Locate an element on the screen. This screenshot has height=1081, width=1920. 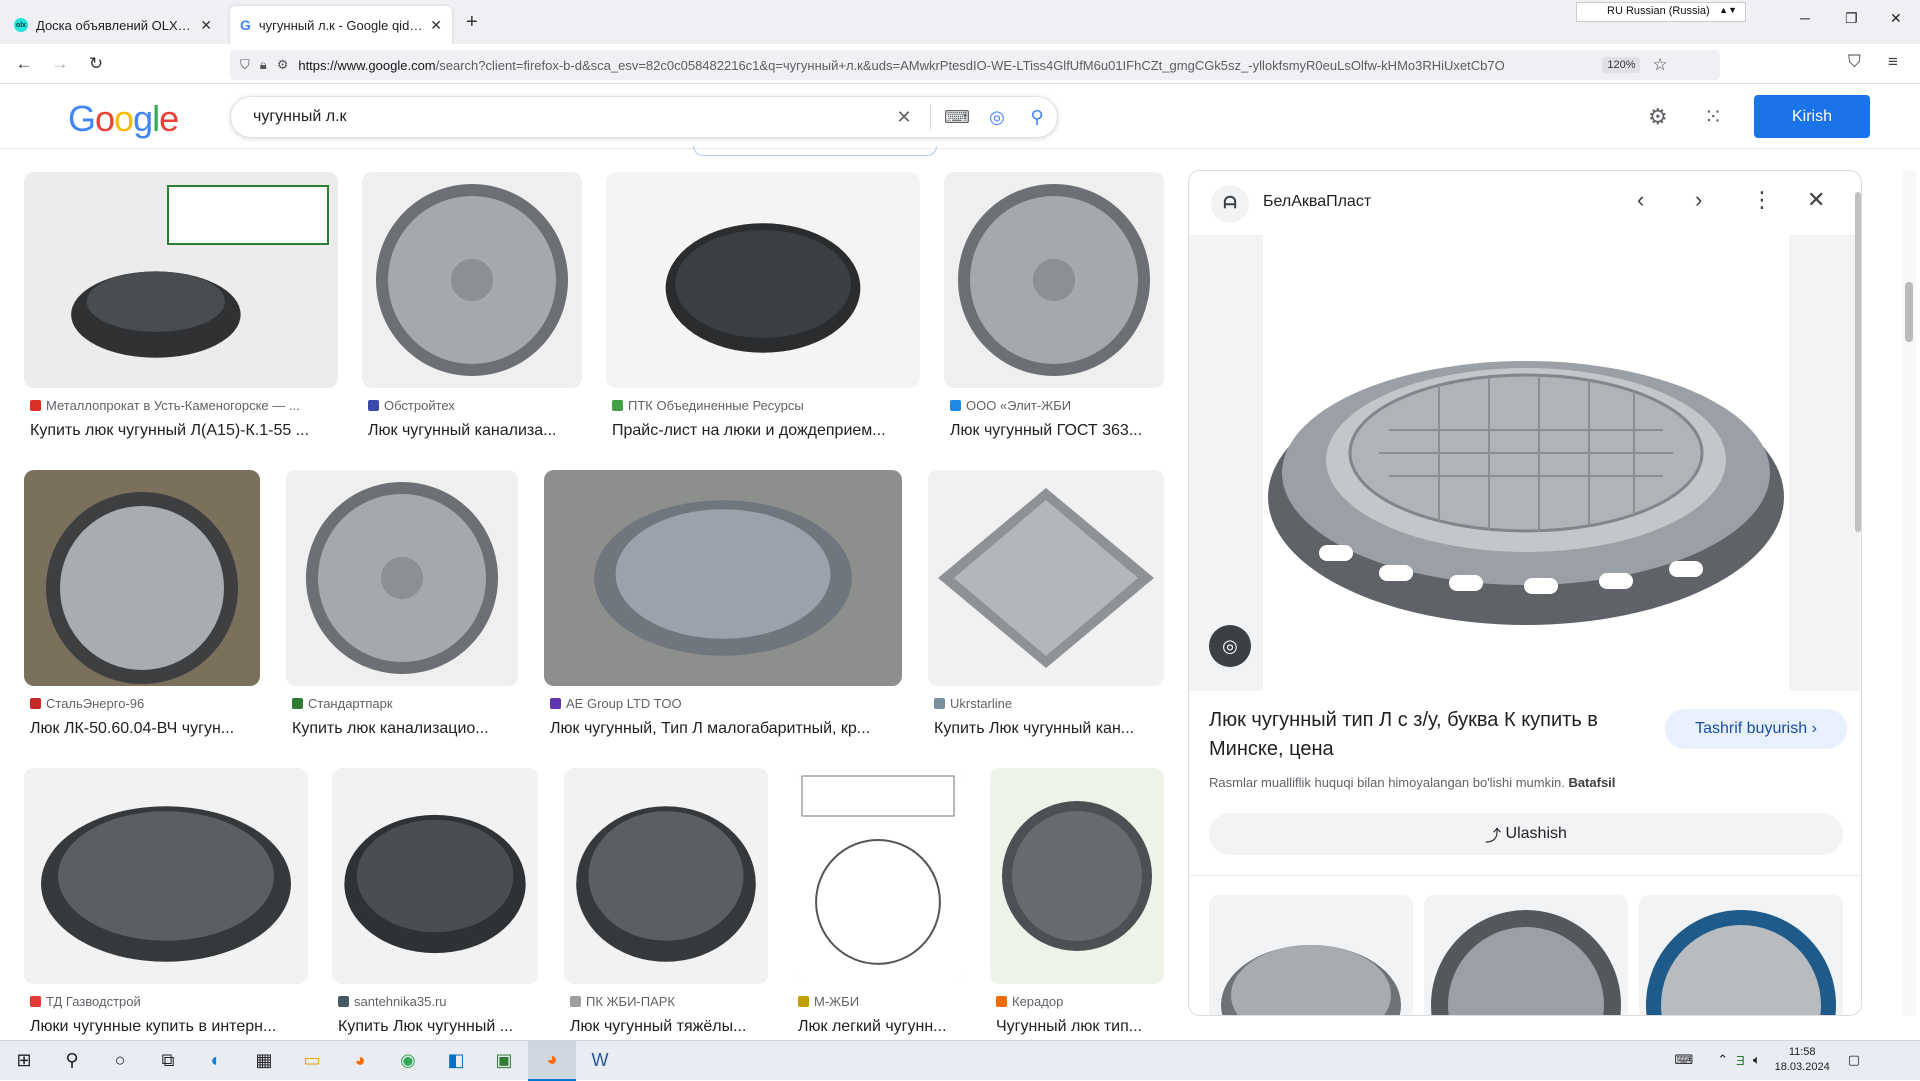
restore-icon: ❐ is located at coordinates (1851, 18).